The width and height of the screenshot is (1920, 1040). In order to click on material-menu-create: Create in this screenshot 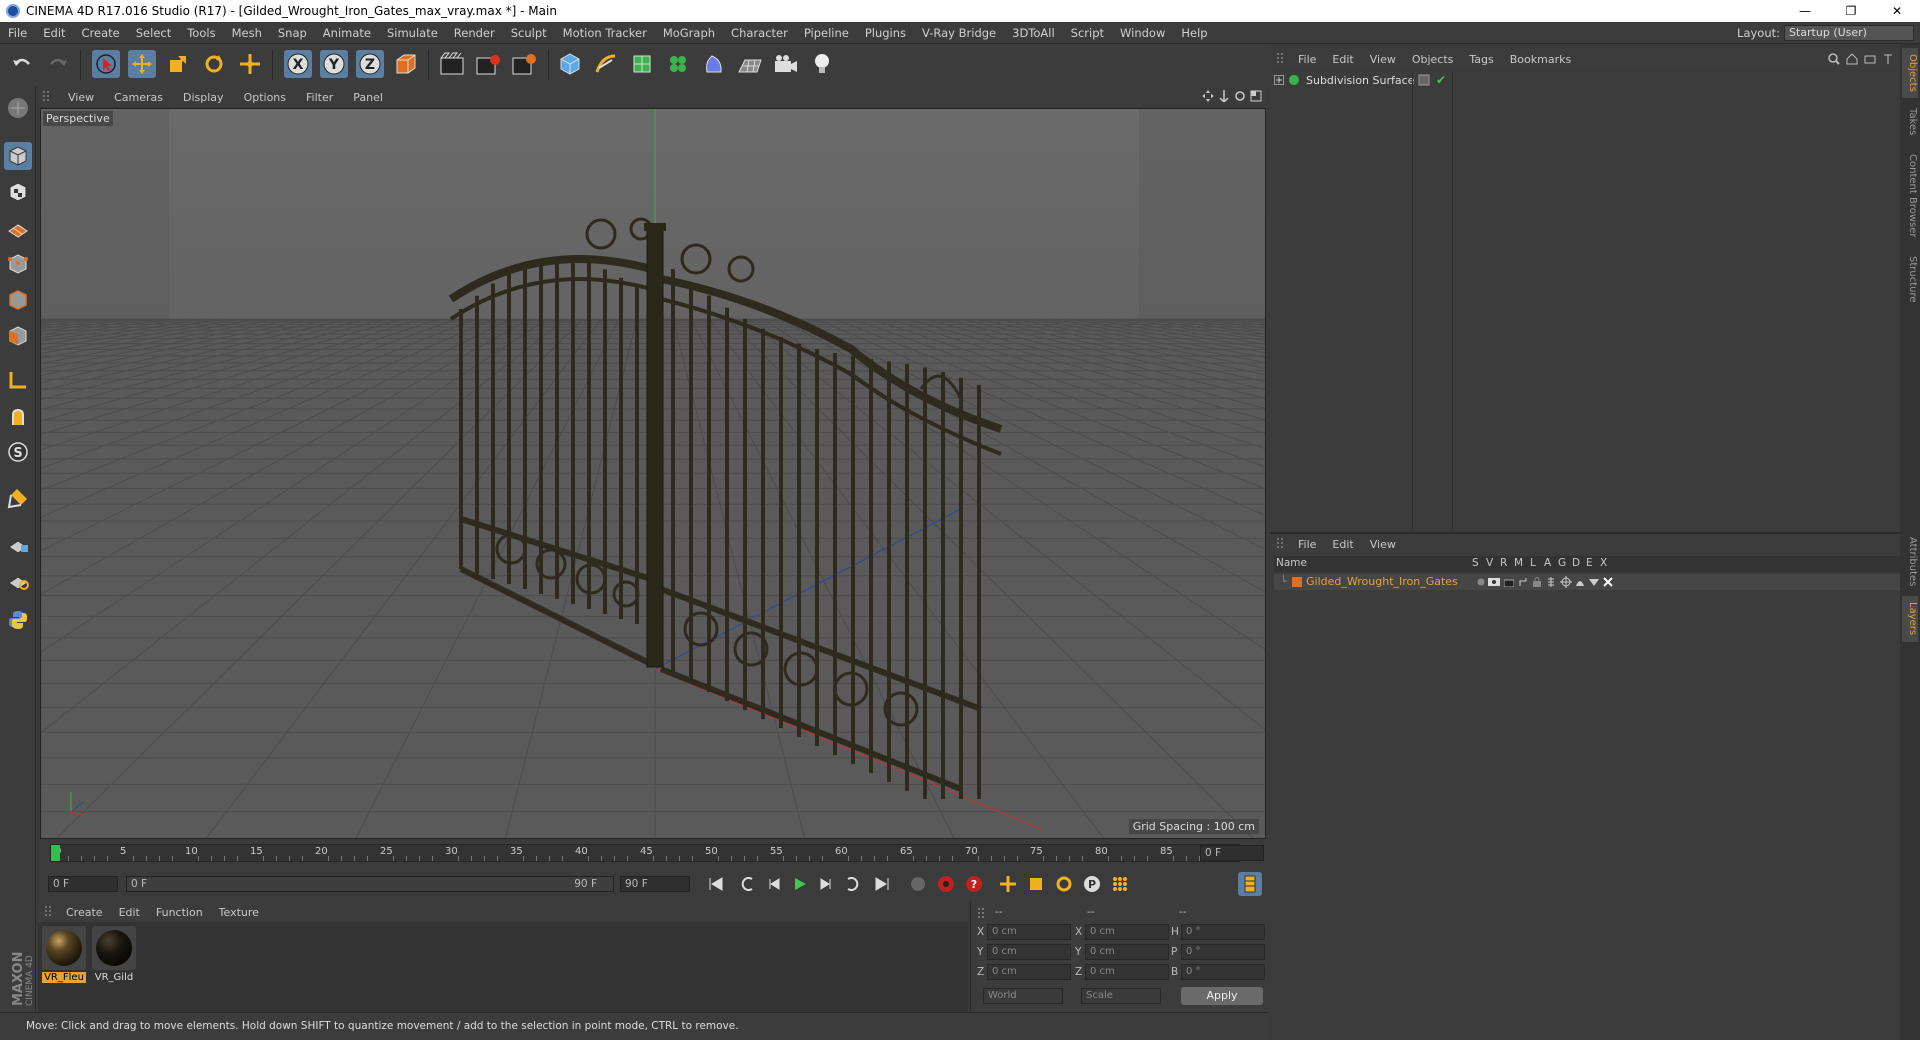, I will do `click(84, 912)`.